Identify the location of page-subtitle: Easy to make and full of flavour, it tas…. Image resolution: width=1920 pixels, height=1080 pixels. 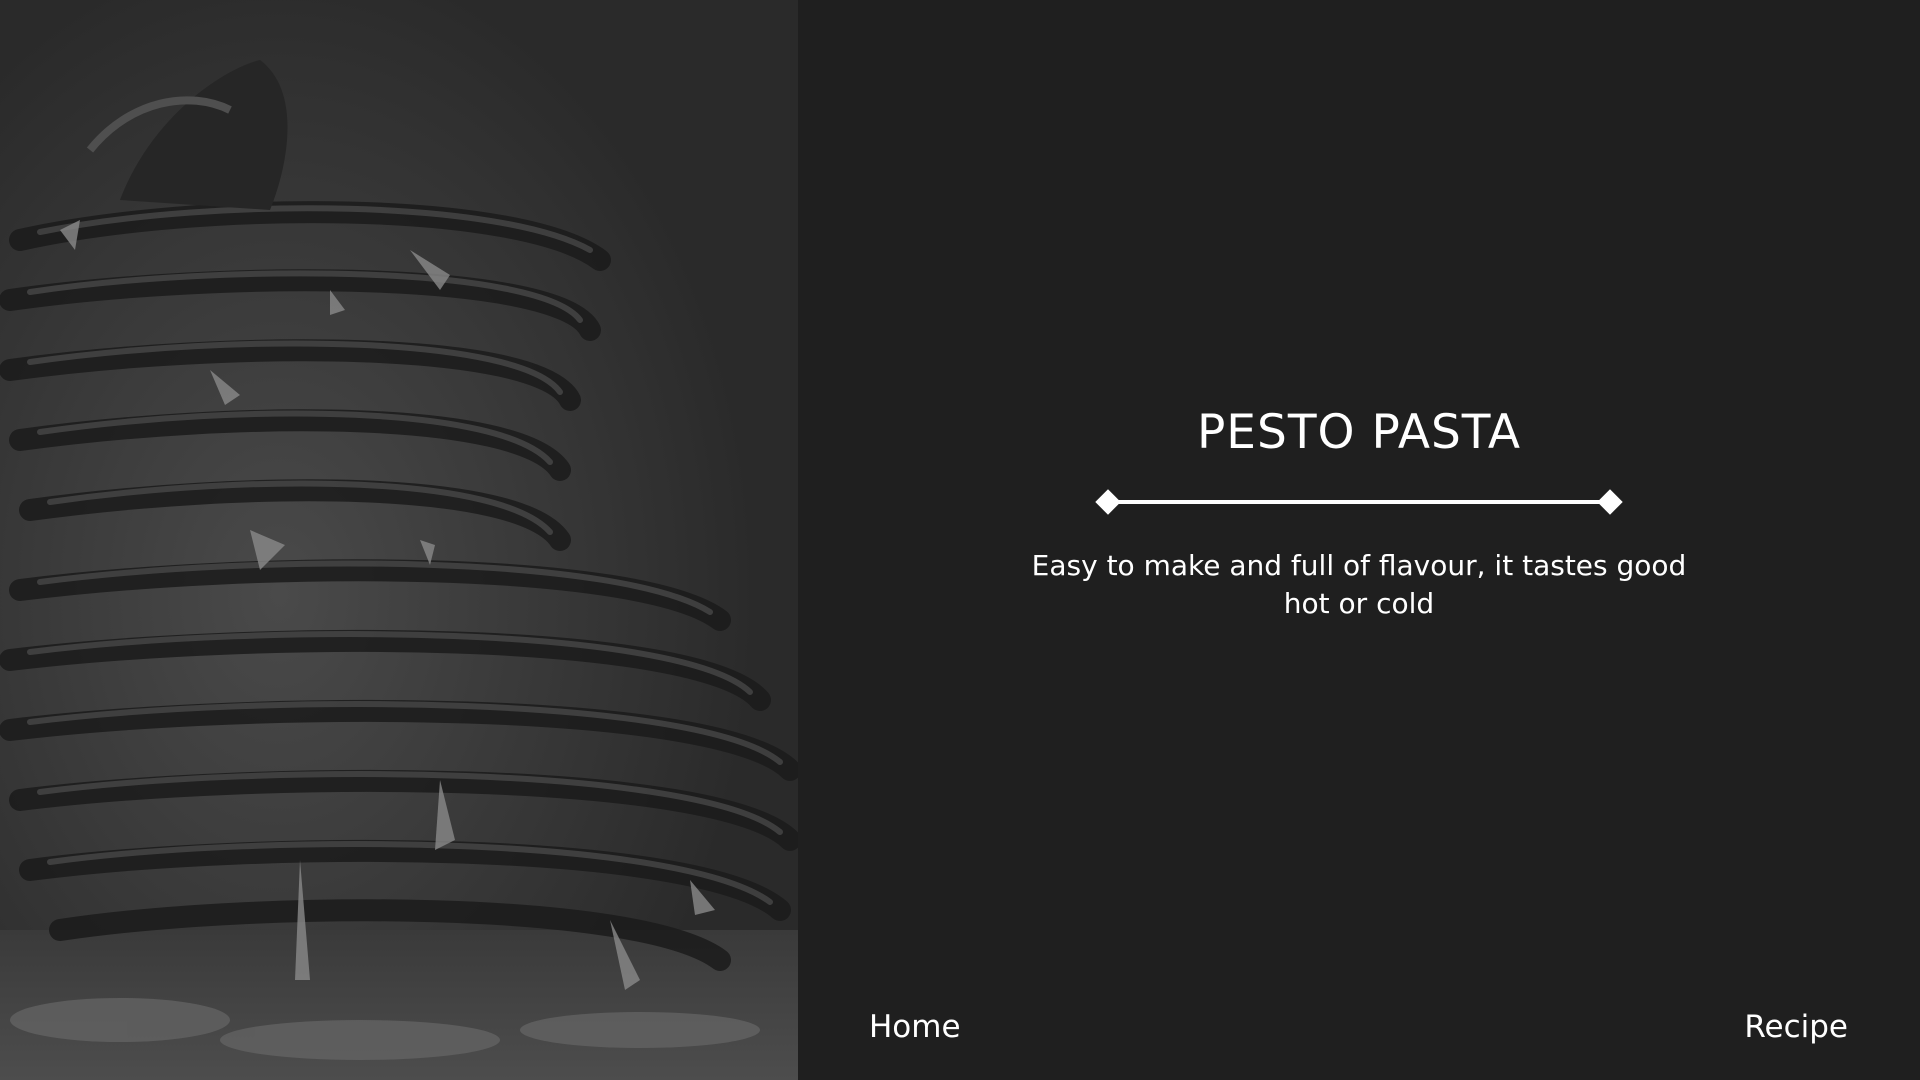
(1359, 584).